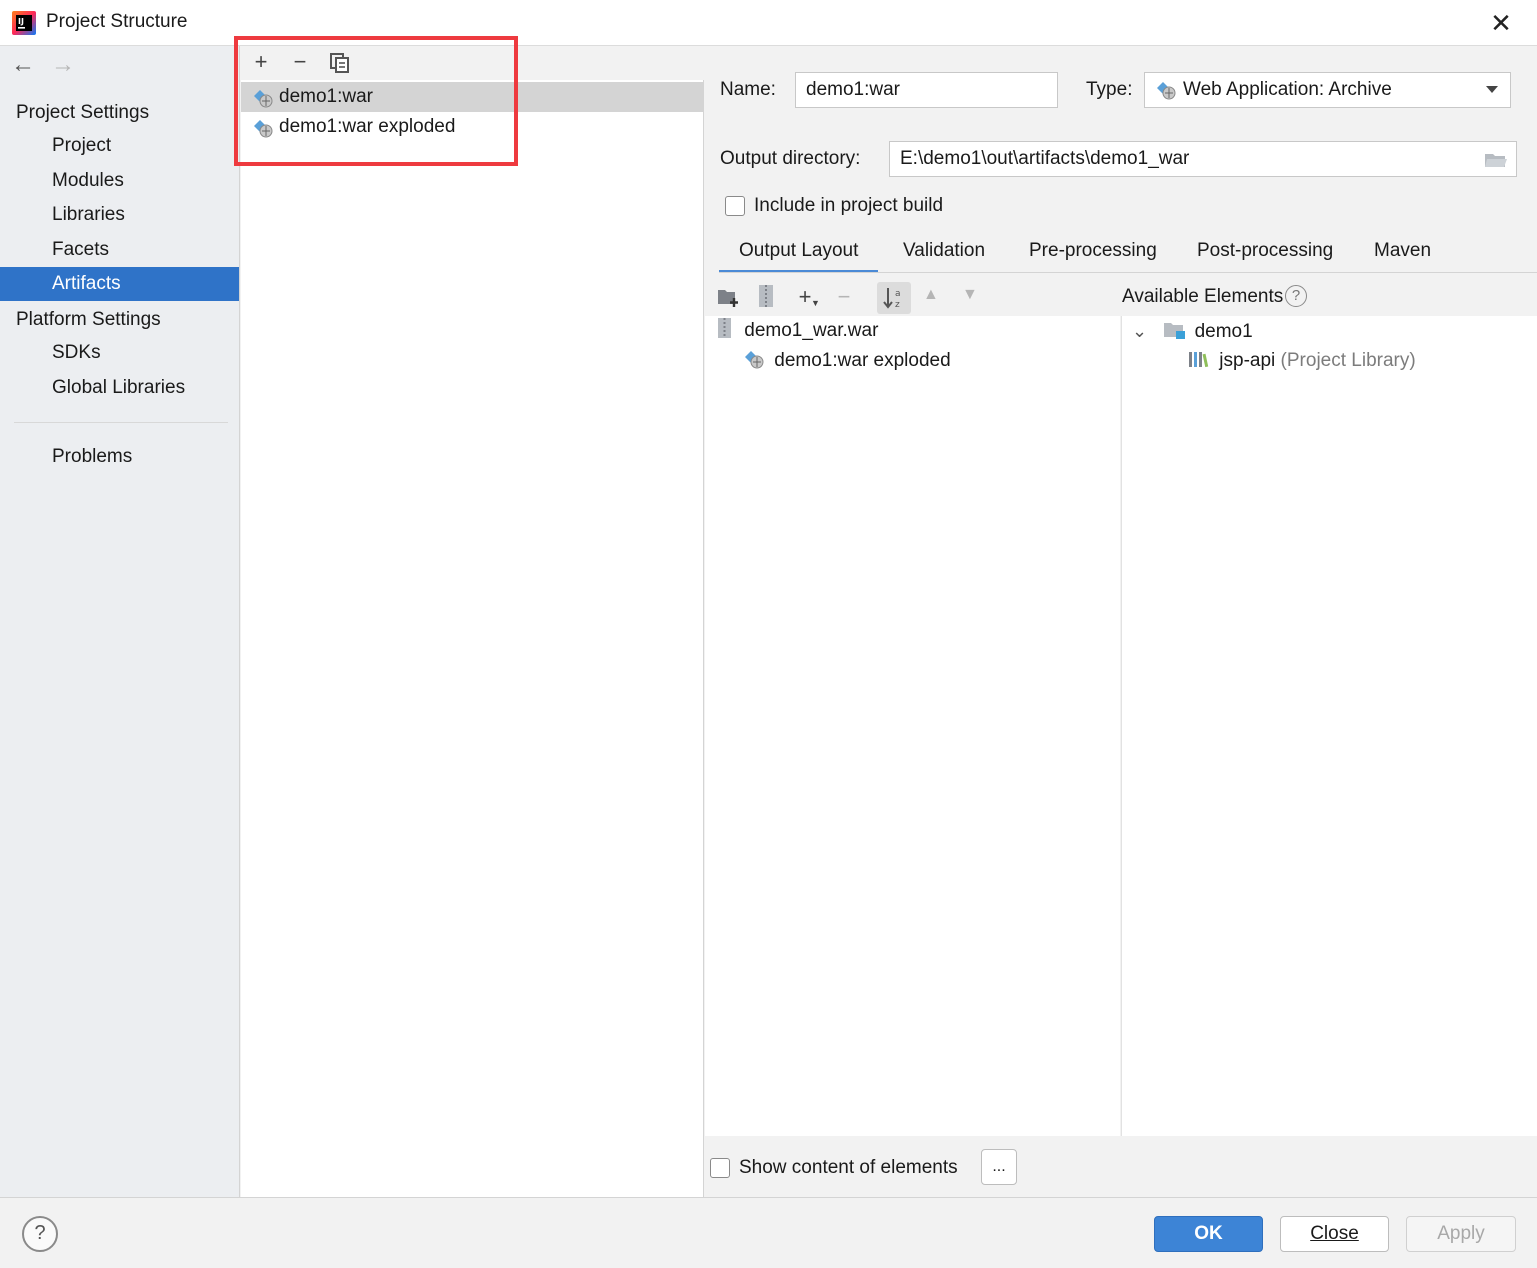  What do you see at coordinates (1192, 331) in the screenshot?
I see `tree-row-module-demo1: ⌄ demo1` at bounding box center [1192, 331].